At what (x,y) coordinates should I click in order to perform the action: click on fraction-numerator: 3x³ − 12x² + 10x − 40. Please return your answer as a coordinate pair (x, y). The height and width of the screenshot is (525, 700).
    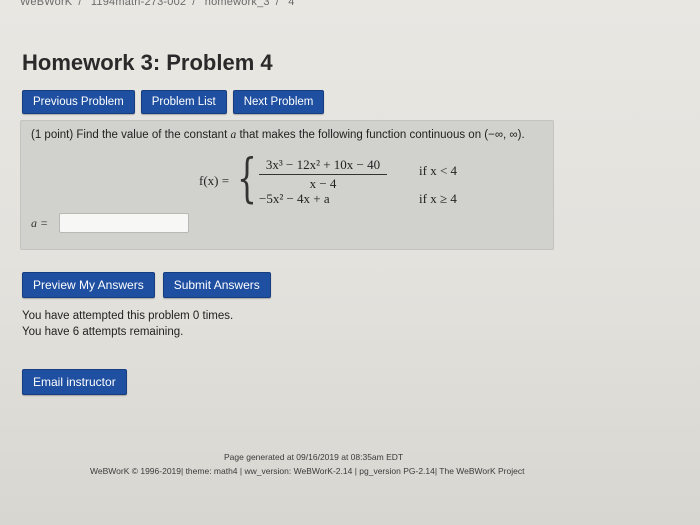
    Looking at the image, I should click on (323, 166).